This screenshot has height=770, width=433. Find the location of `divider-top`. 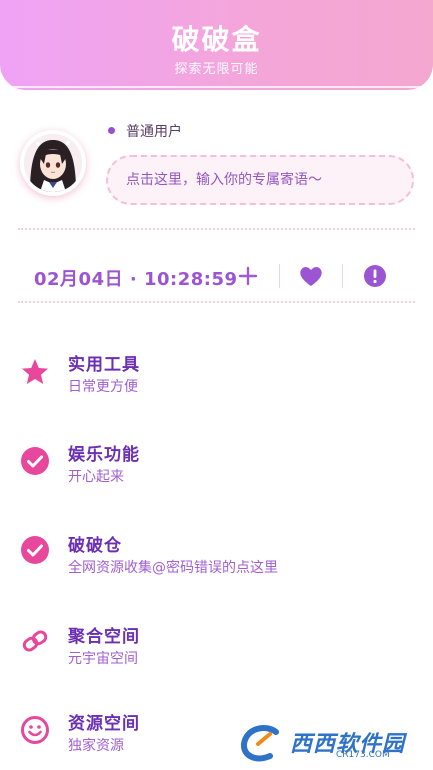

divider-top is located at coordinates (216, 229).